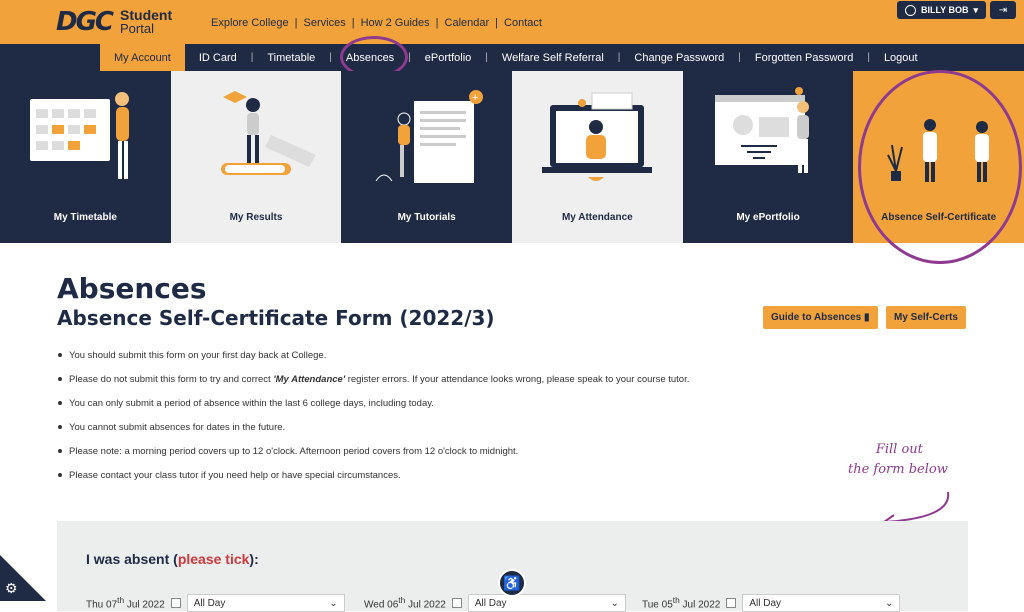  Describe the element at coordinates (85, 22) in the screenshot. I see `logo-mark: DGC` at that location.